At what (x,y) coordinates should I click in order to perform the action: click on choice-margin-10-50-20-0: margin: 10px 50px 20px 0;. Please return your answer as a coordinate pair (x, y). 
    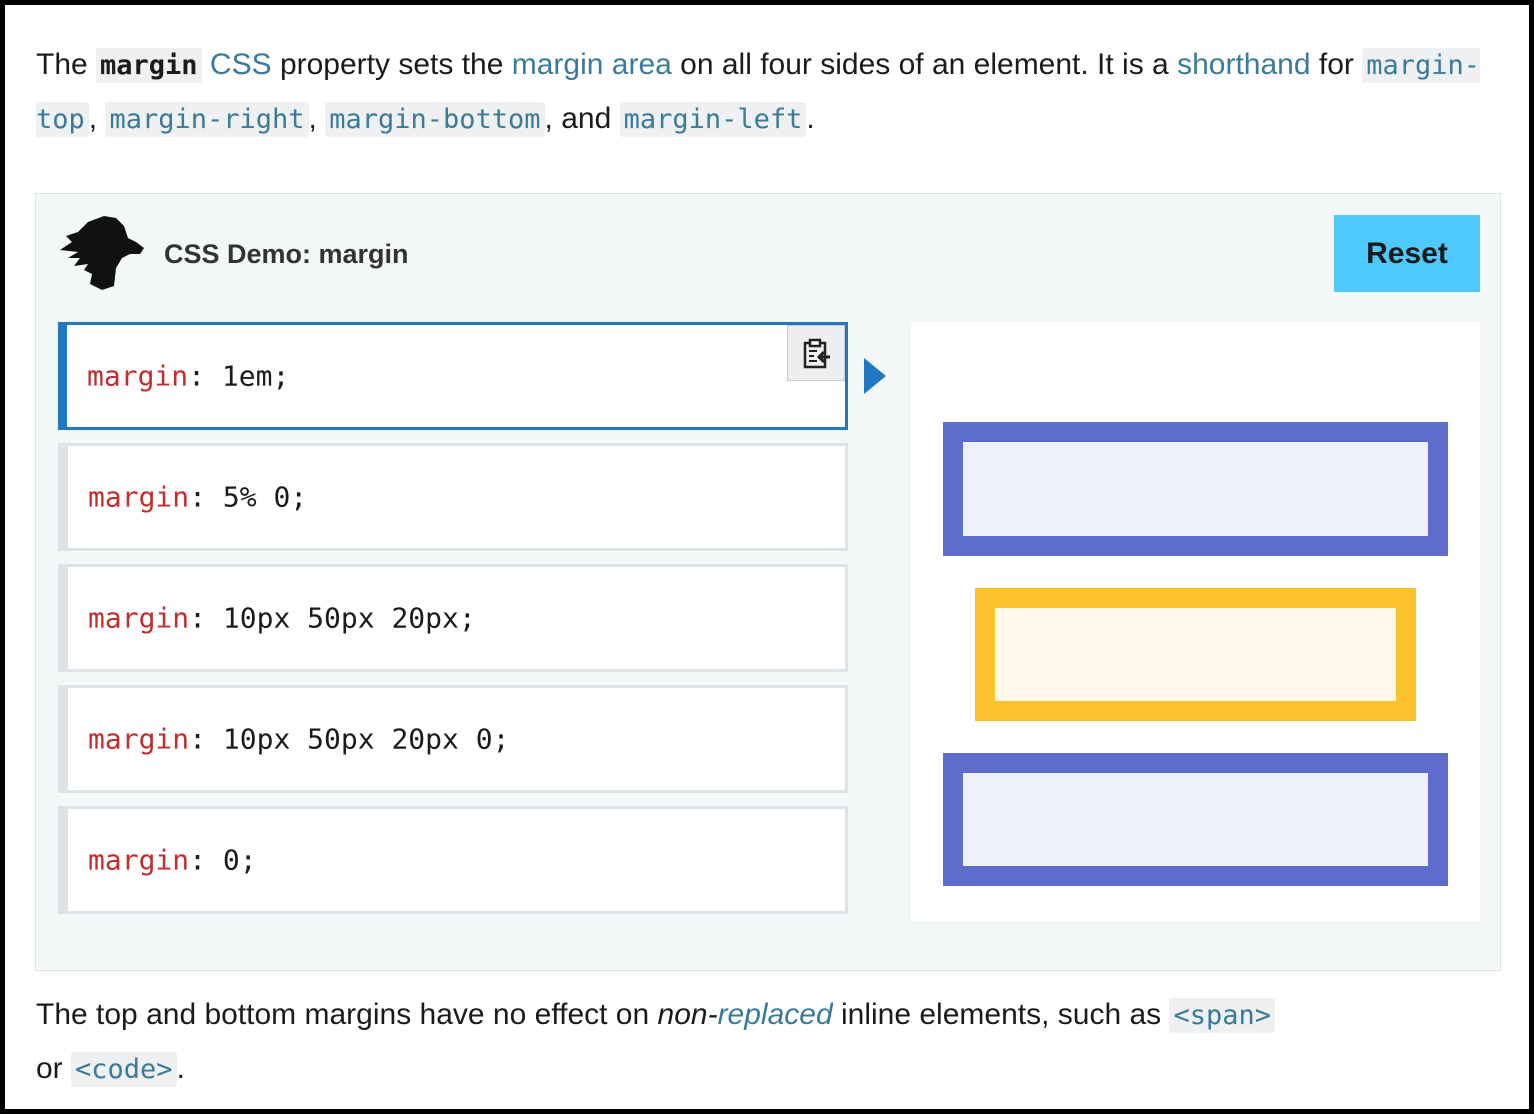
    Looking at the image, I should click on (453, 739).